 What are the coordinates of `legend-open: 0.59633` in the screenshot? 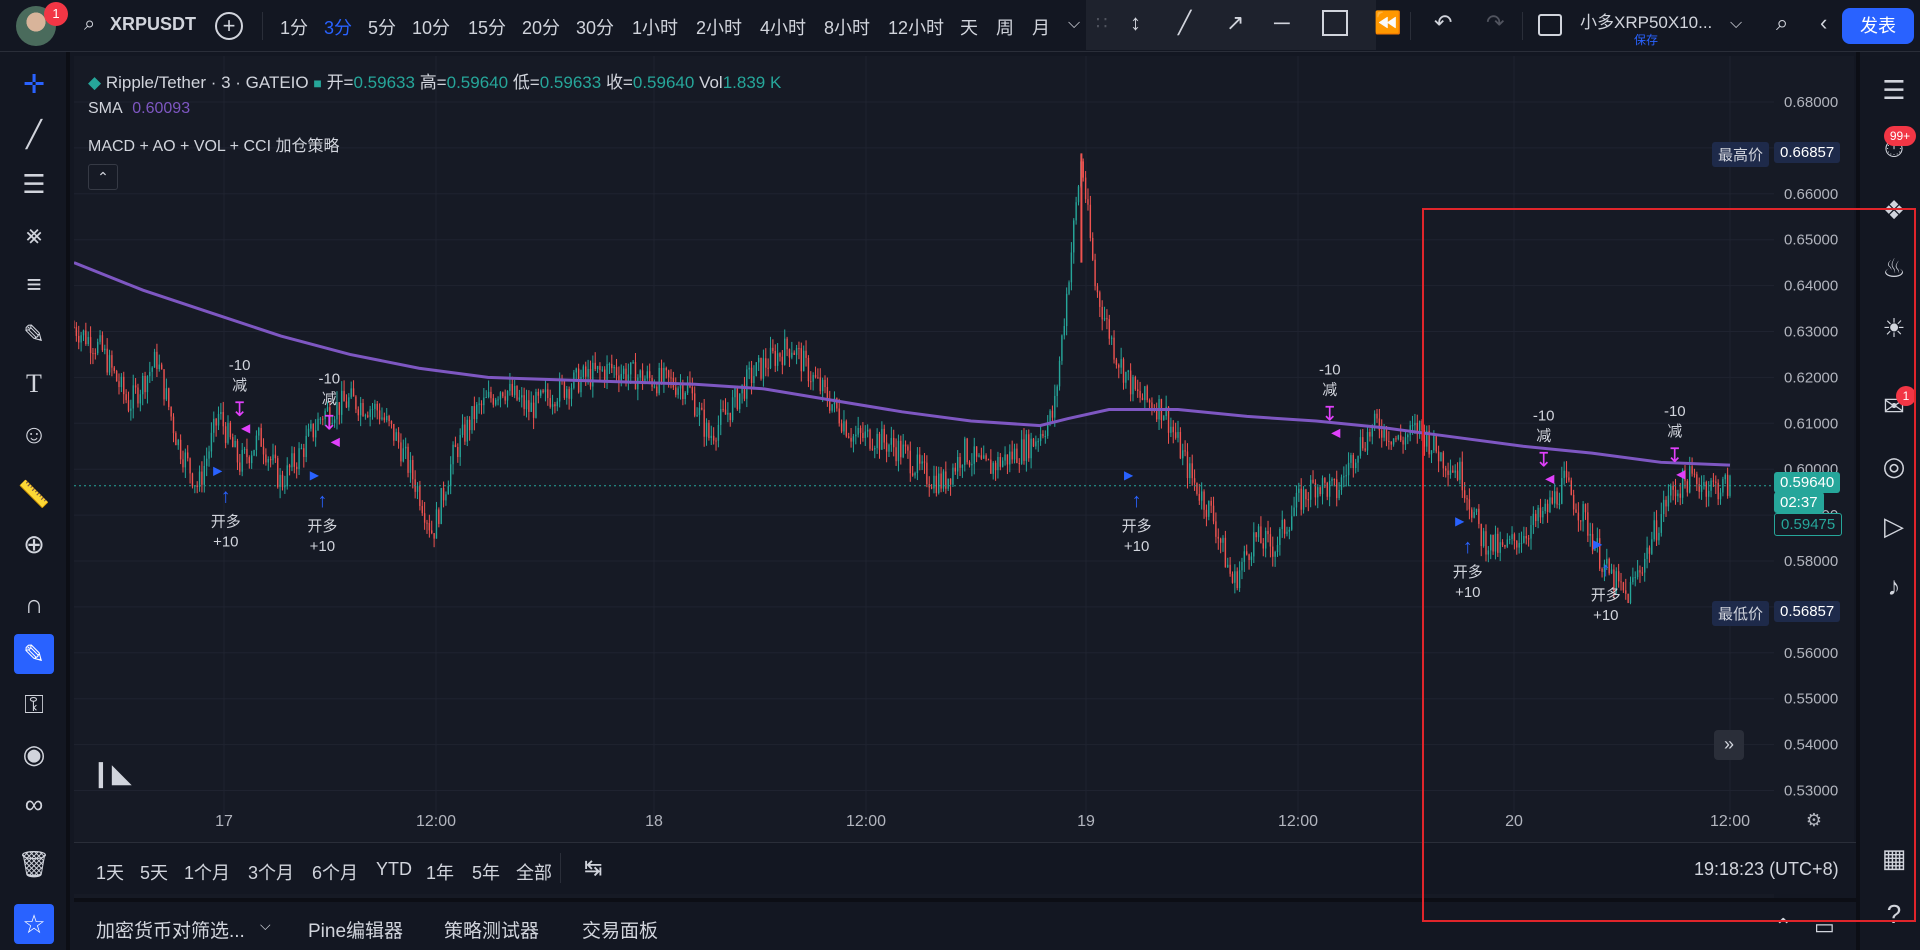 It's located at (384, 82).